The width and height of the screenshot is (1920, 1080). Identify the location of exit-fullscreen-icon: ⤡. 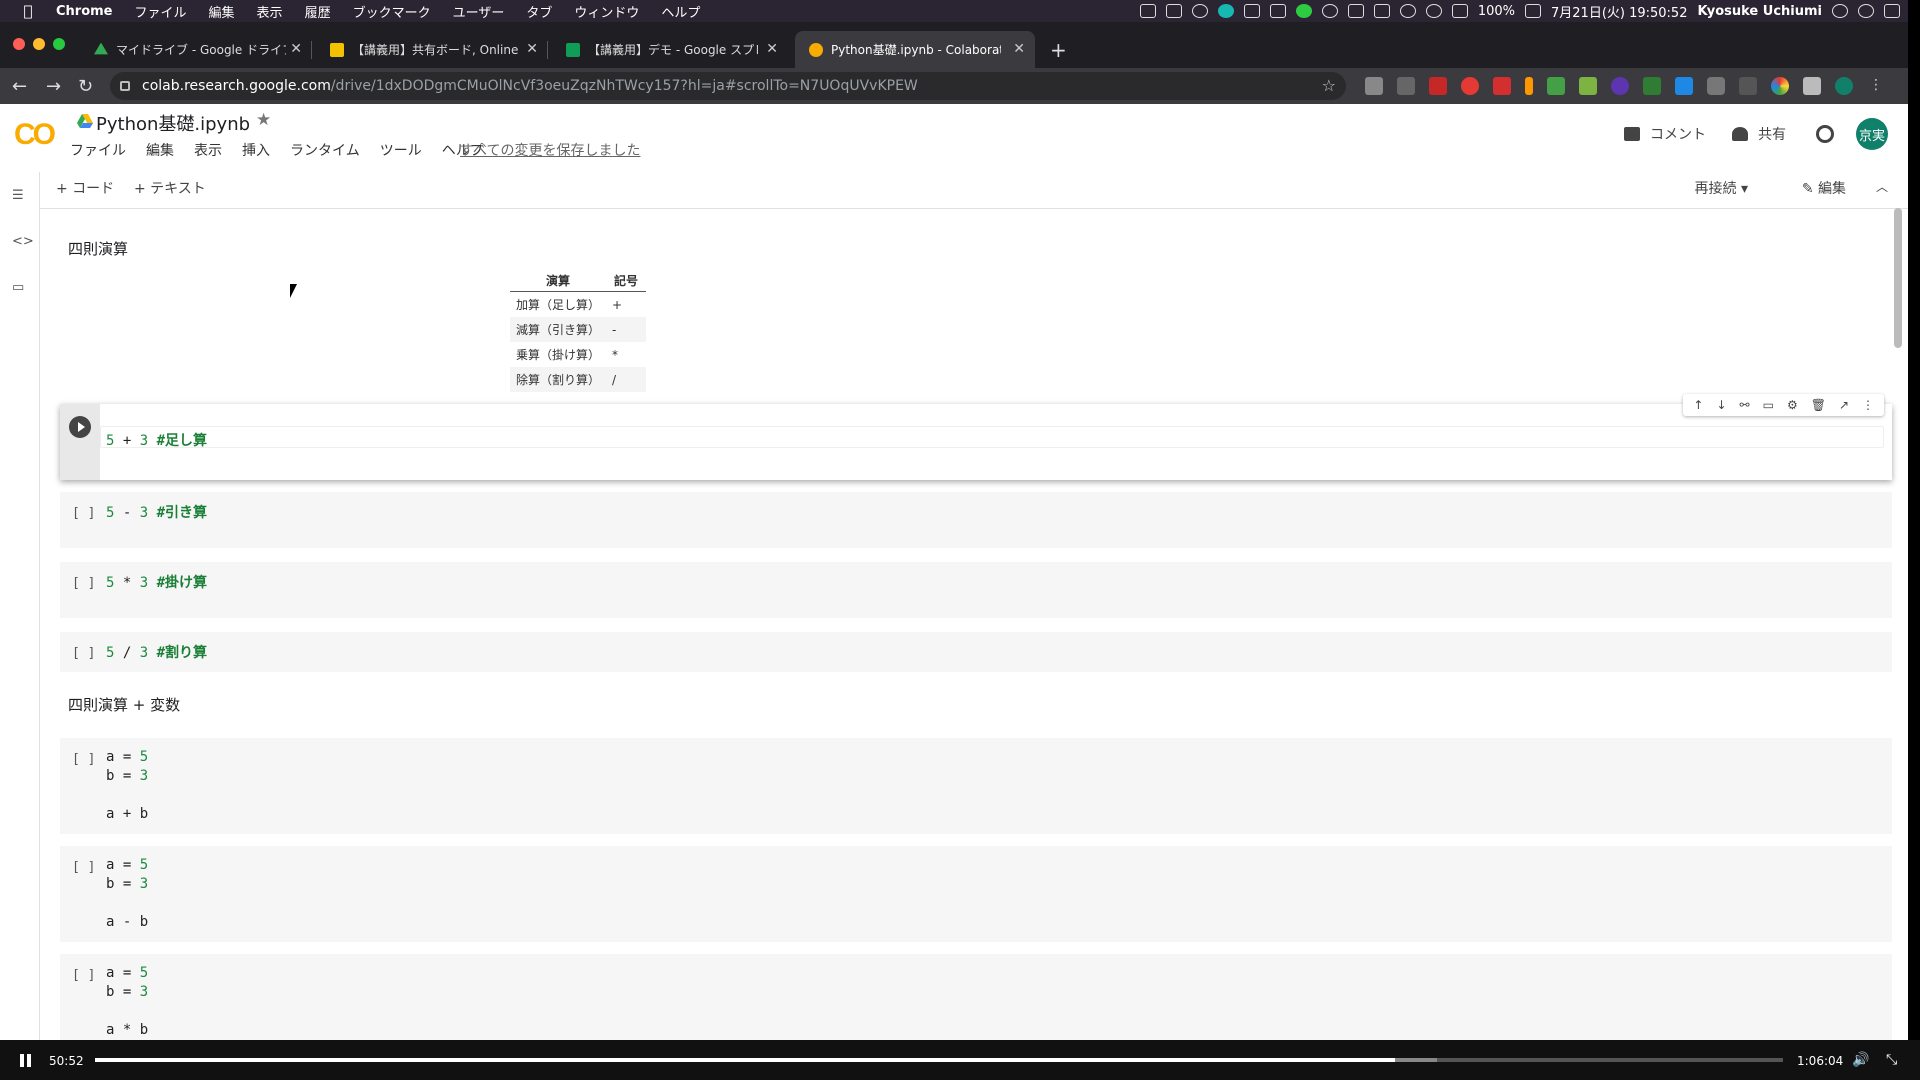
(1891, 1060).